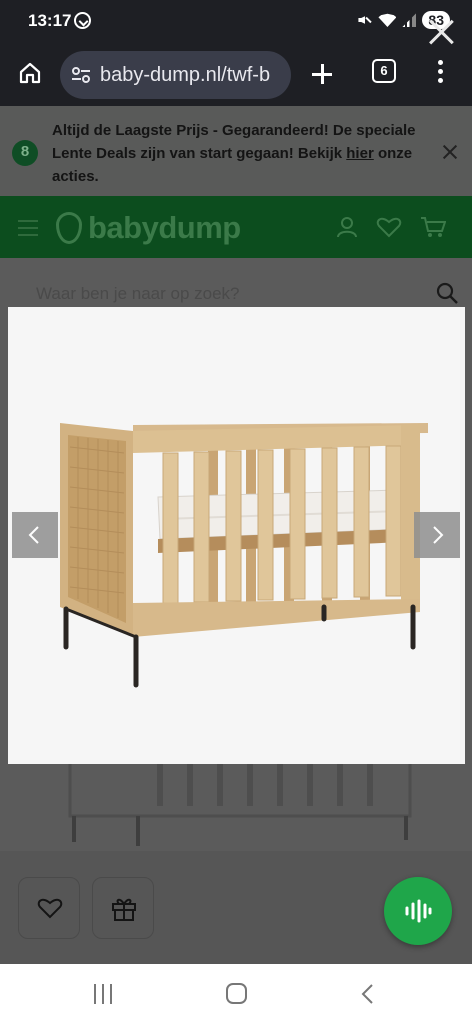 The image size is (472, 1024). What do you see at coordinates (236, 283) in the screenshot?
I see `search-row: Waar ben je naar op zoek?` at bounding box center [236, 283].